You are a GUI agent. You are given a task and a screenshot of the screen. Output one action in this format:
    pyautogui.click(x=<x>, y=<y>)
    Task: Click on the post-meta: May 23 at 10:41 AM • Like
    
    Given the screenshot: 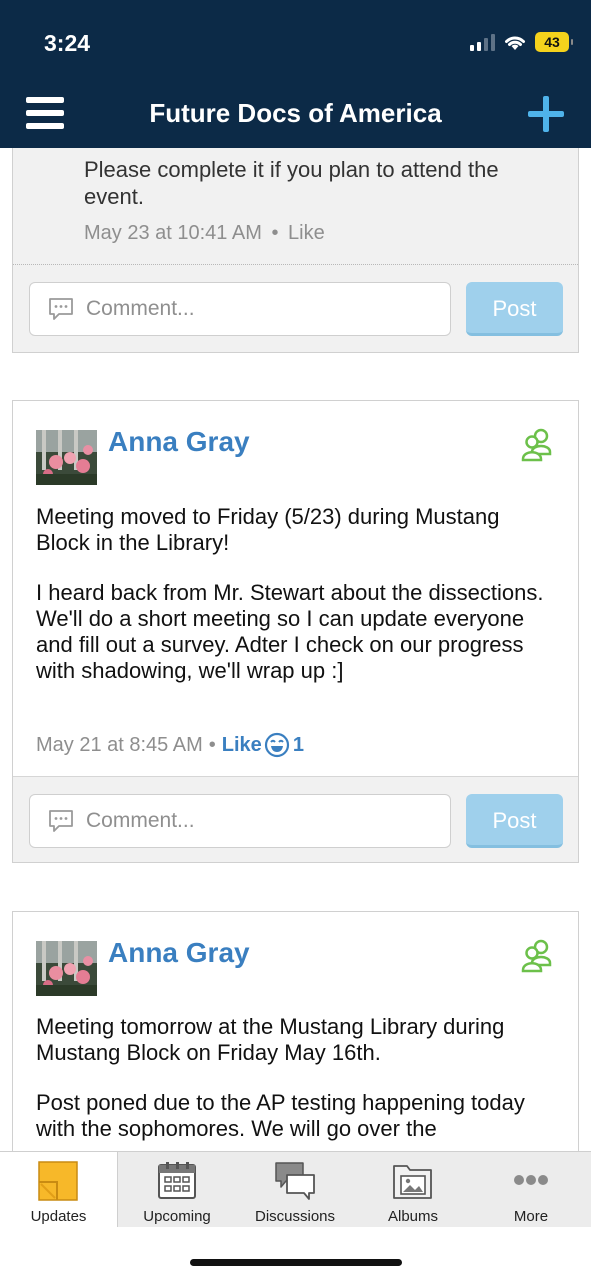 What is the action you would take?
    pyautogui.click(x=319, y=233)
    